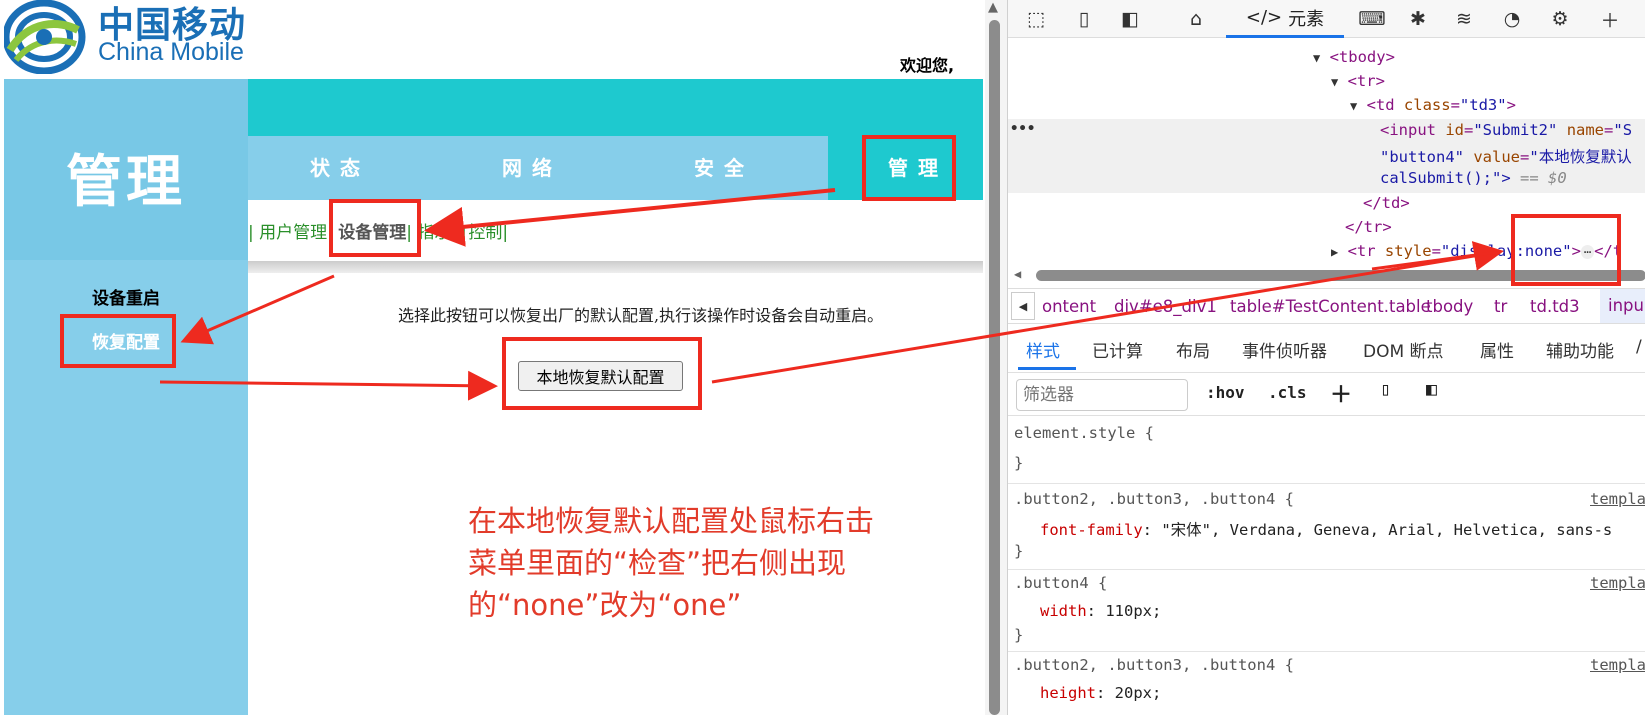 This screenshot has height=715, width=1645. Describe the element at coordinates (126, 296) in the screenshot. I see `side-menu-device-restart: 设备重启` at that location.